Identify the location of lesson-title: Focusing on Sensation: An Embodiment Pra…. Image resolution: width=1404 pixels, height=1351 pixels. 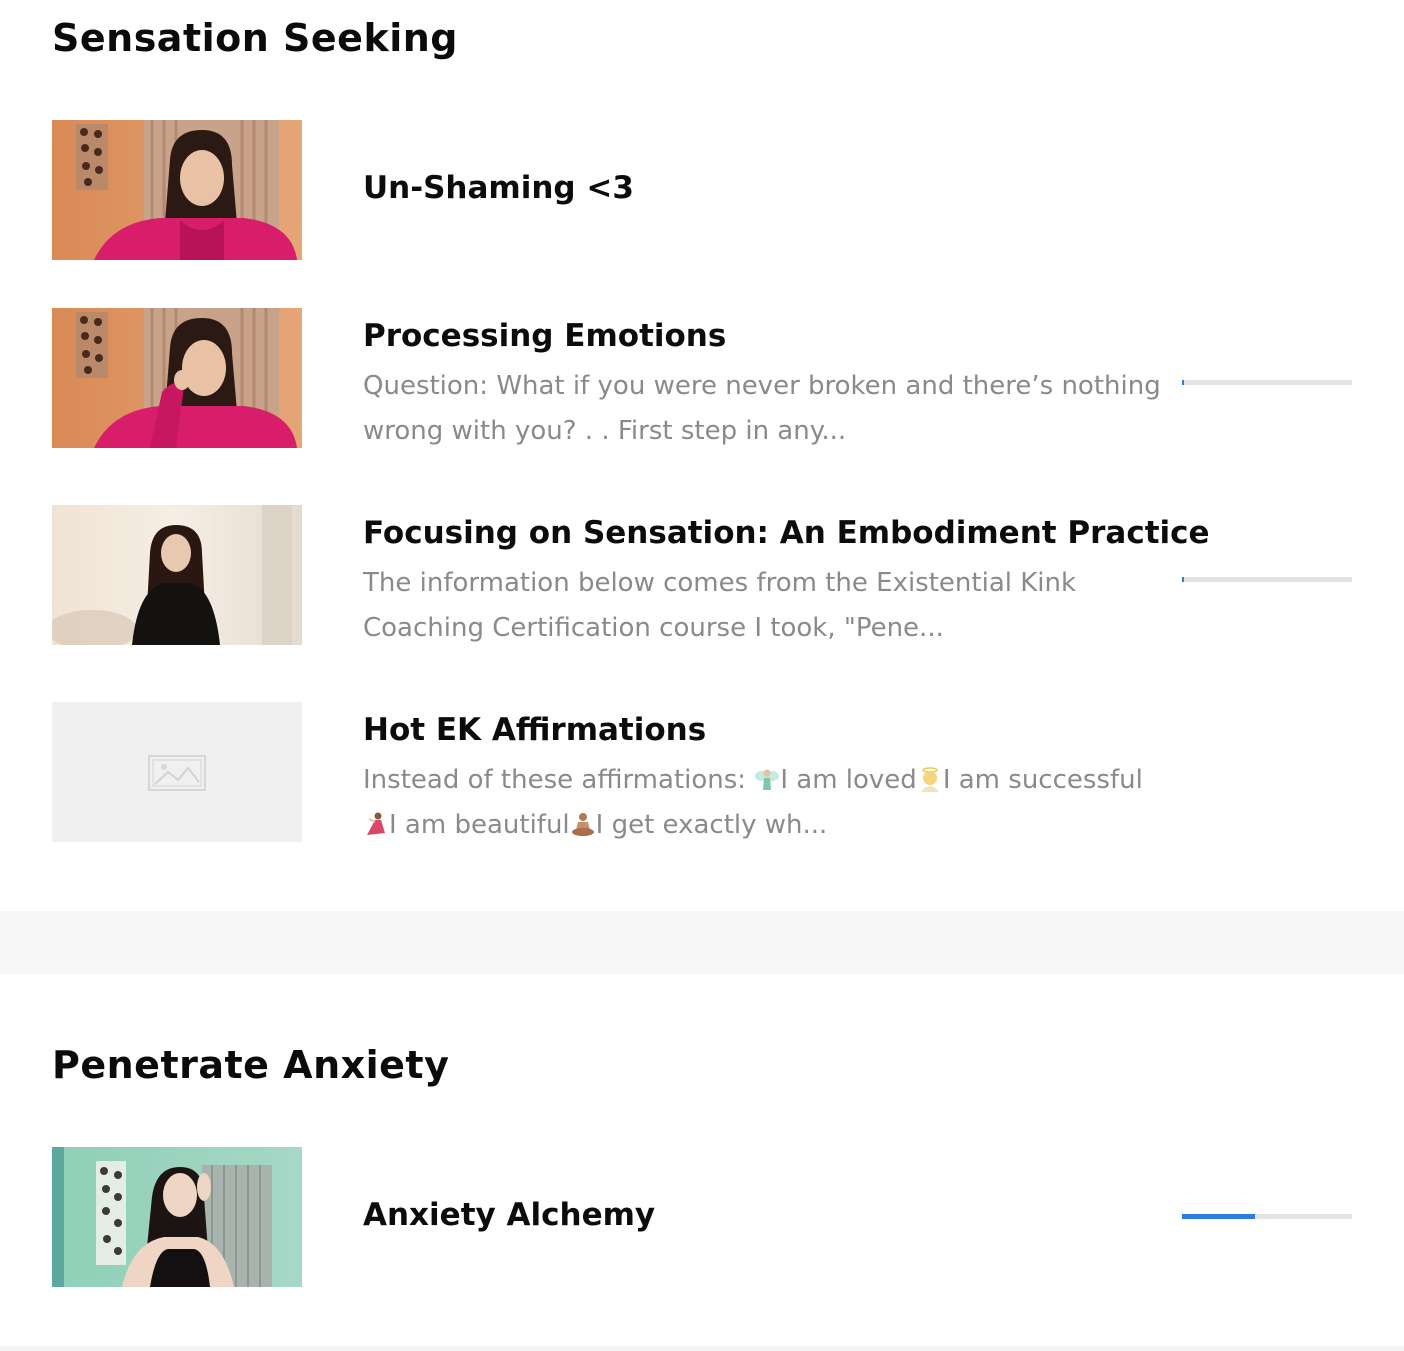
(786, 533).